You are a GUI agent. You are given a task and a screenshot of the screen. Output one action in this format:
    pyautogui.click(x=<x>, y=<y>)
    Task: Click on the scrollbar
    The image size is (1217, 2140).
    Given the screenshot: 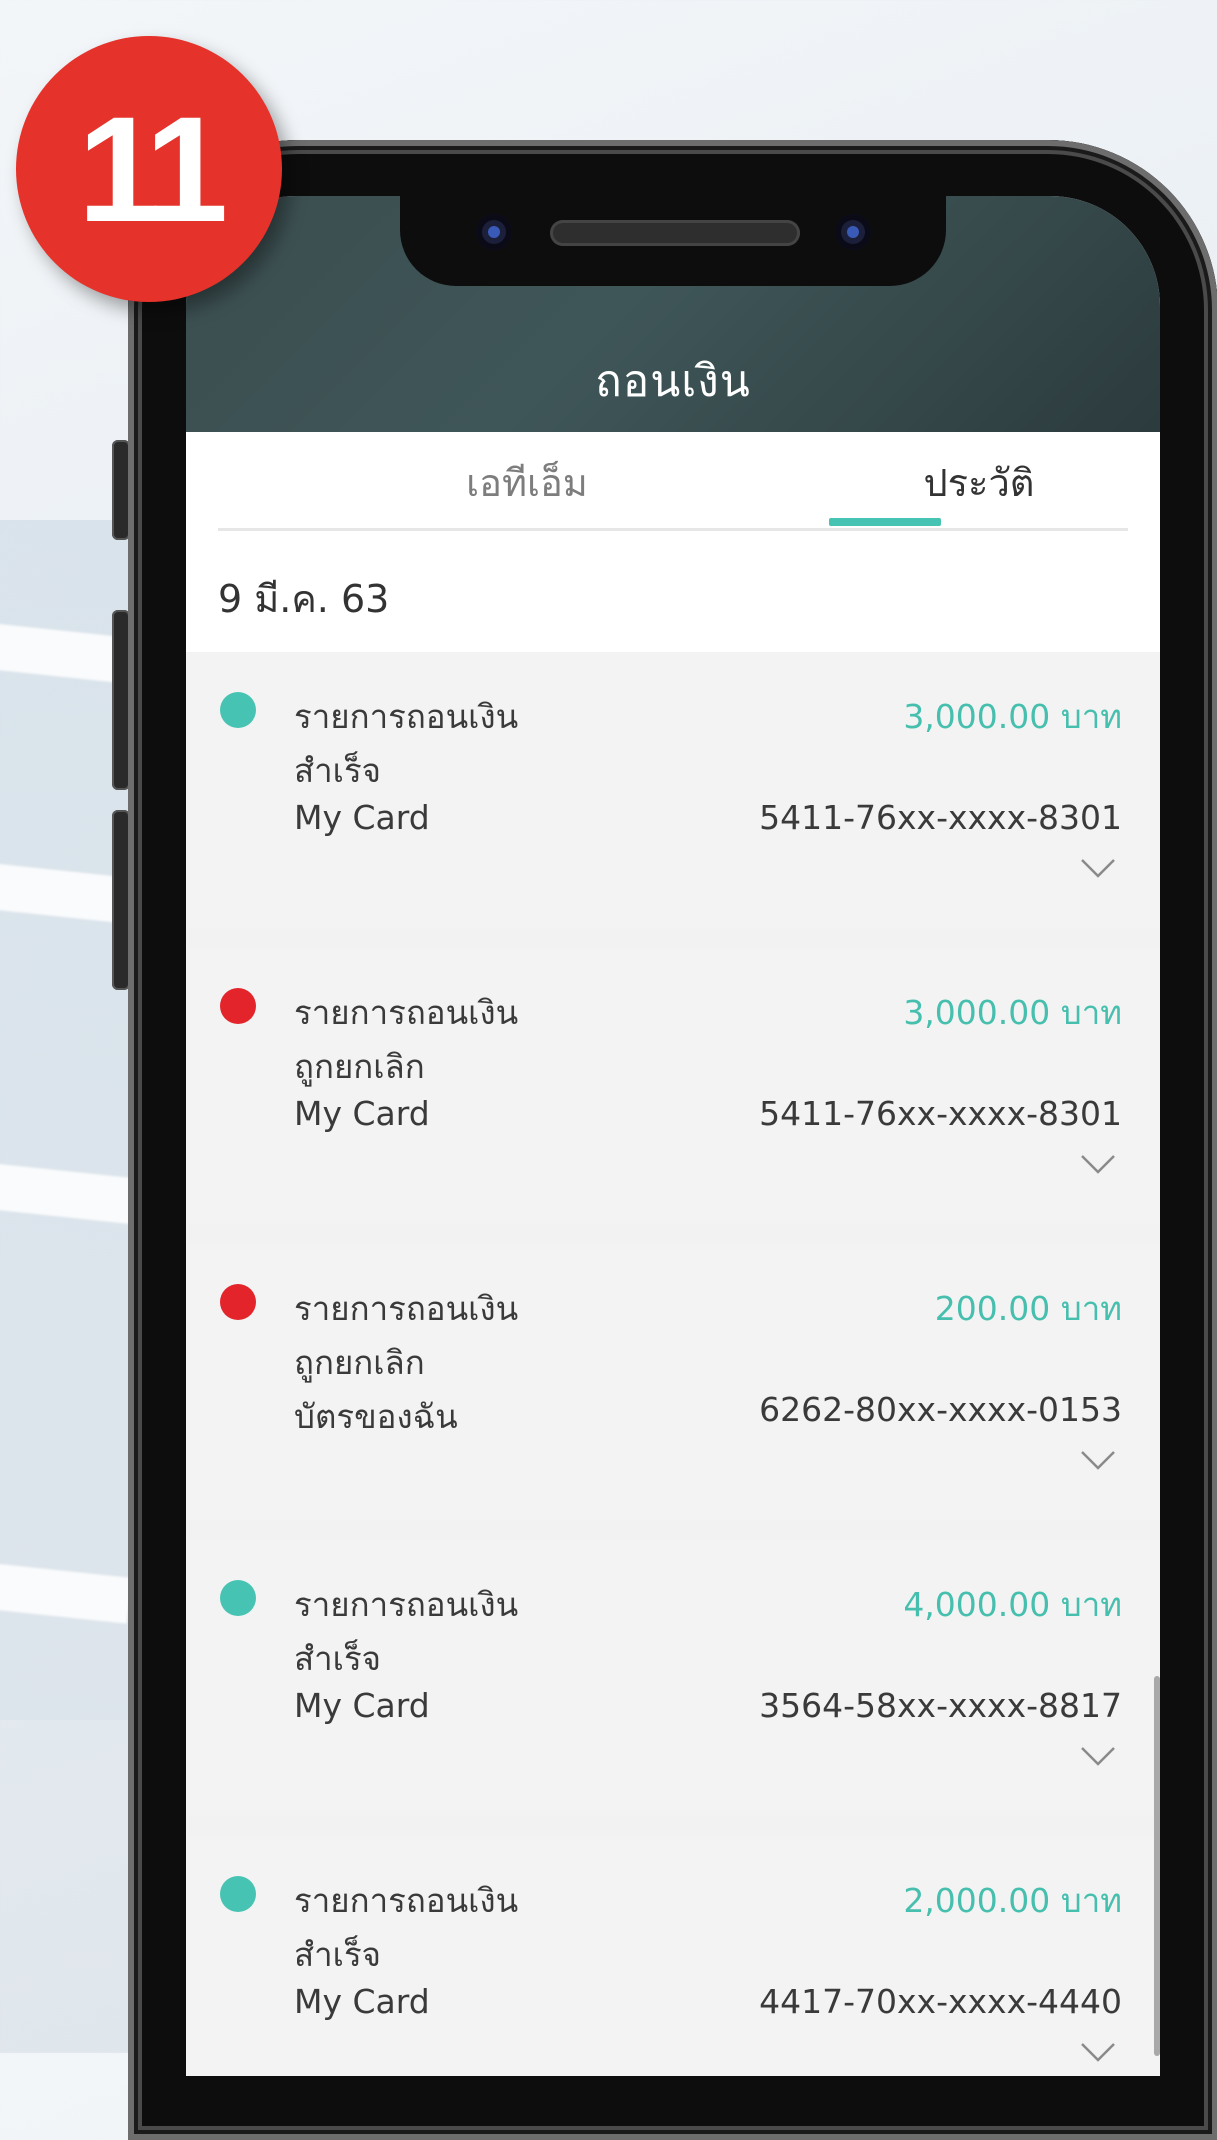 What is the action you would take?
    pyautogui.click(x=1157, y=1866)
    